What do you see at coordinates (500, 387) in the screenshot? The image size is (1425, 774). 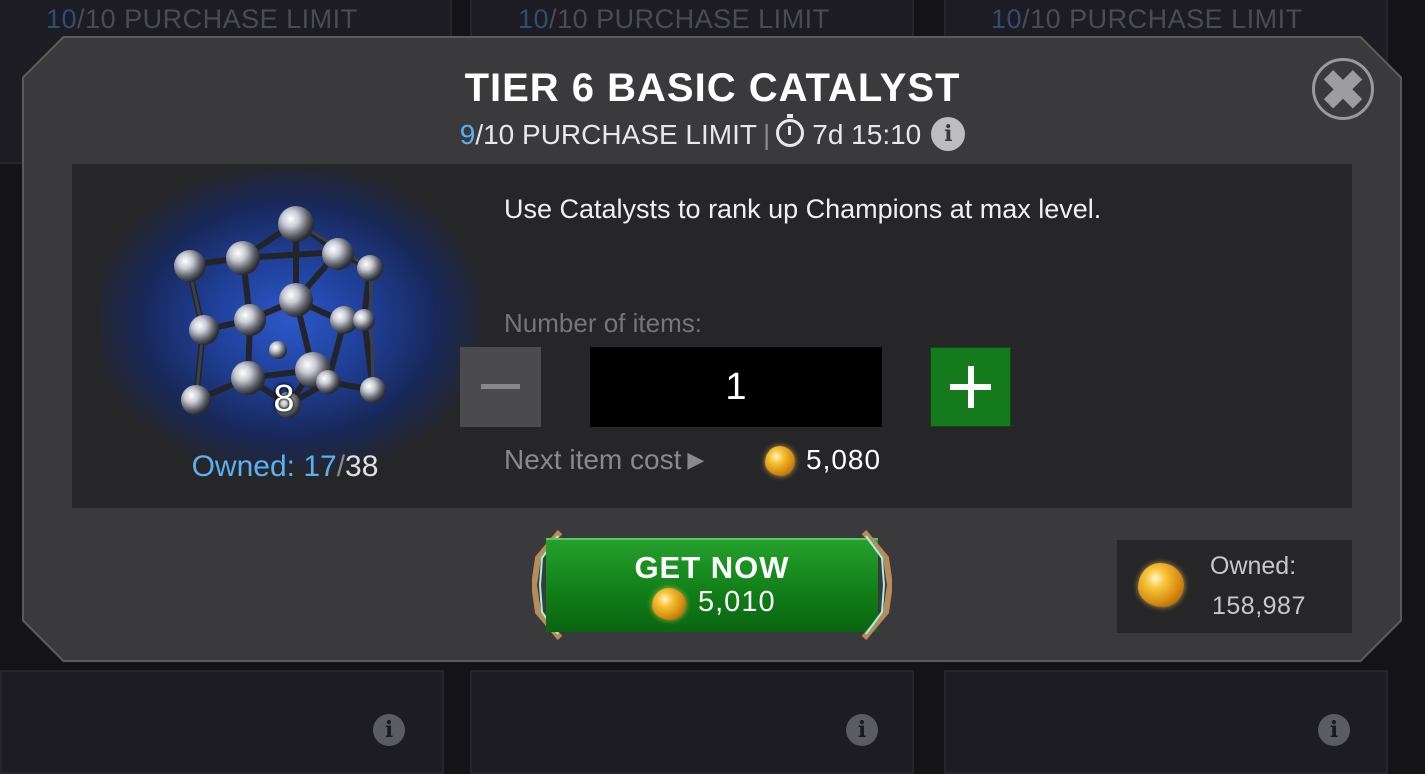 I see `decrease-quantity-button` at bounding box center [500, 387].